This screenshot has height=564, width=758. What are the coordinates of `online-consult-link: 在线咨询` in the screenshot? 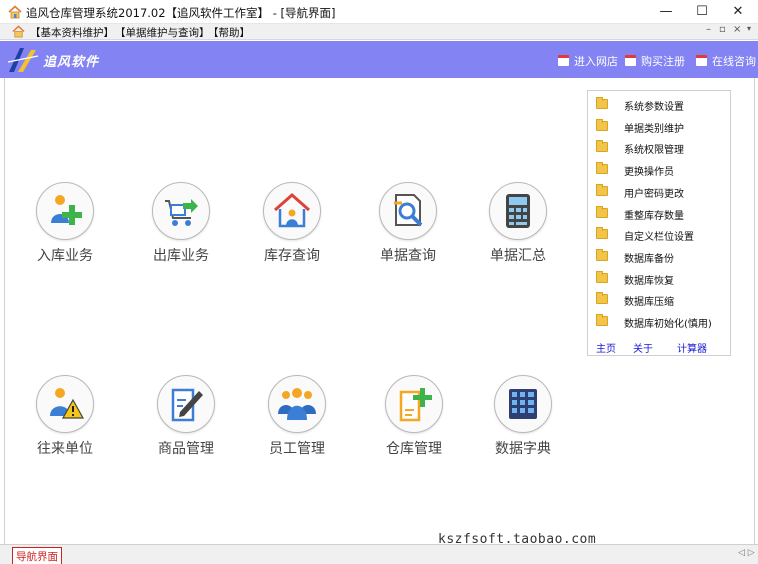 It's located at (726, 61).